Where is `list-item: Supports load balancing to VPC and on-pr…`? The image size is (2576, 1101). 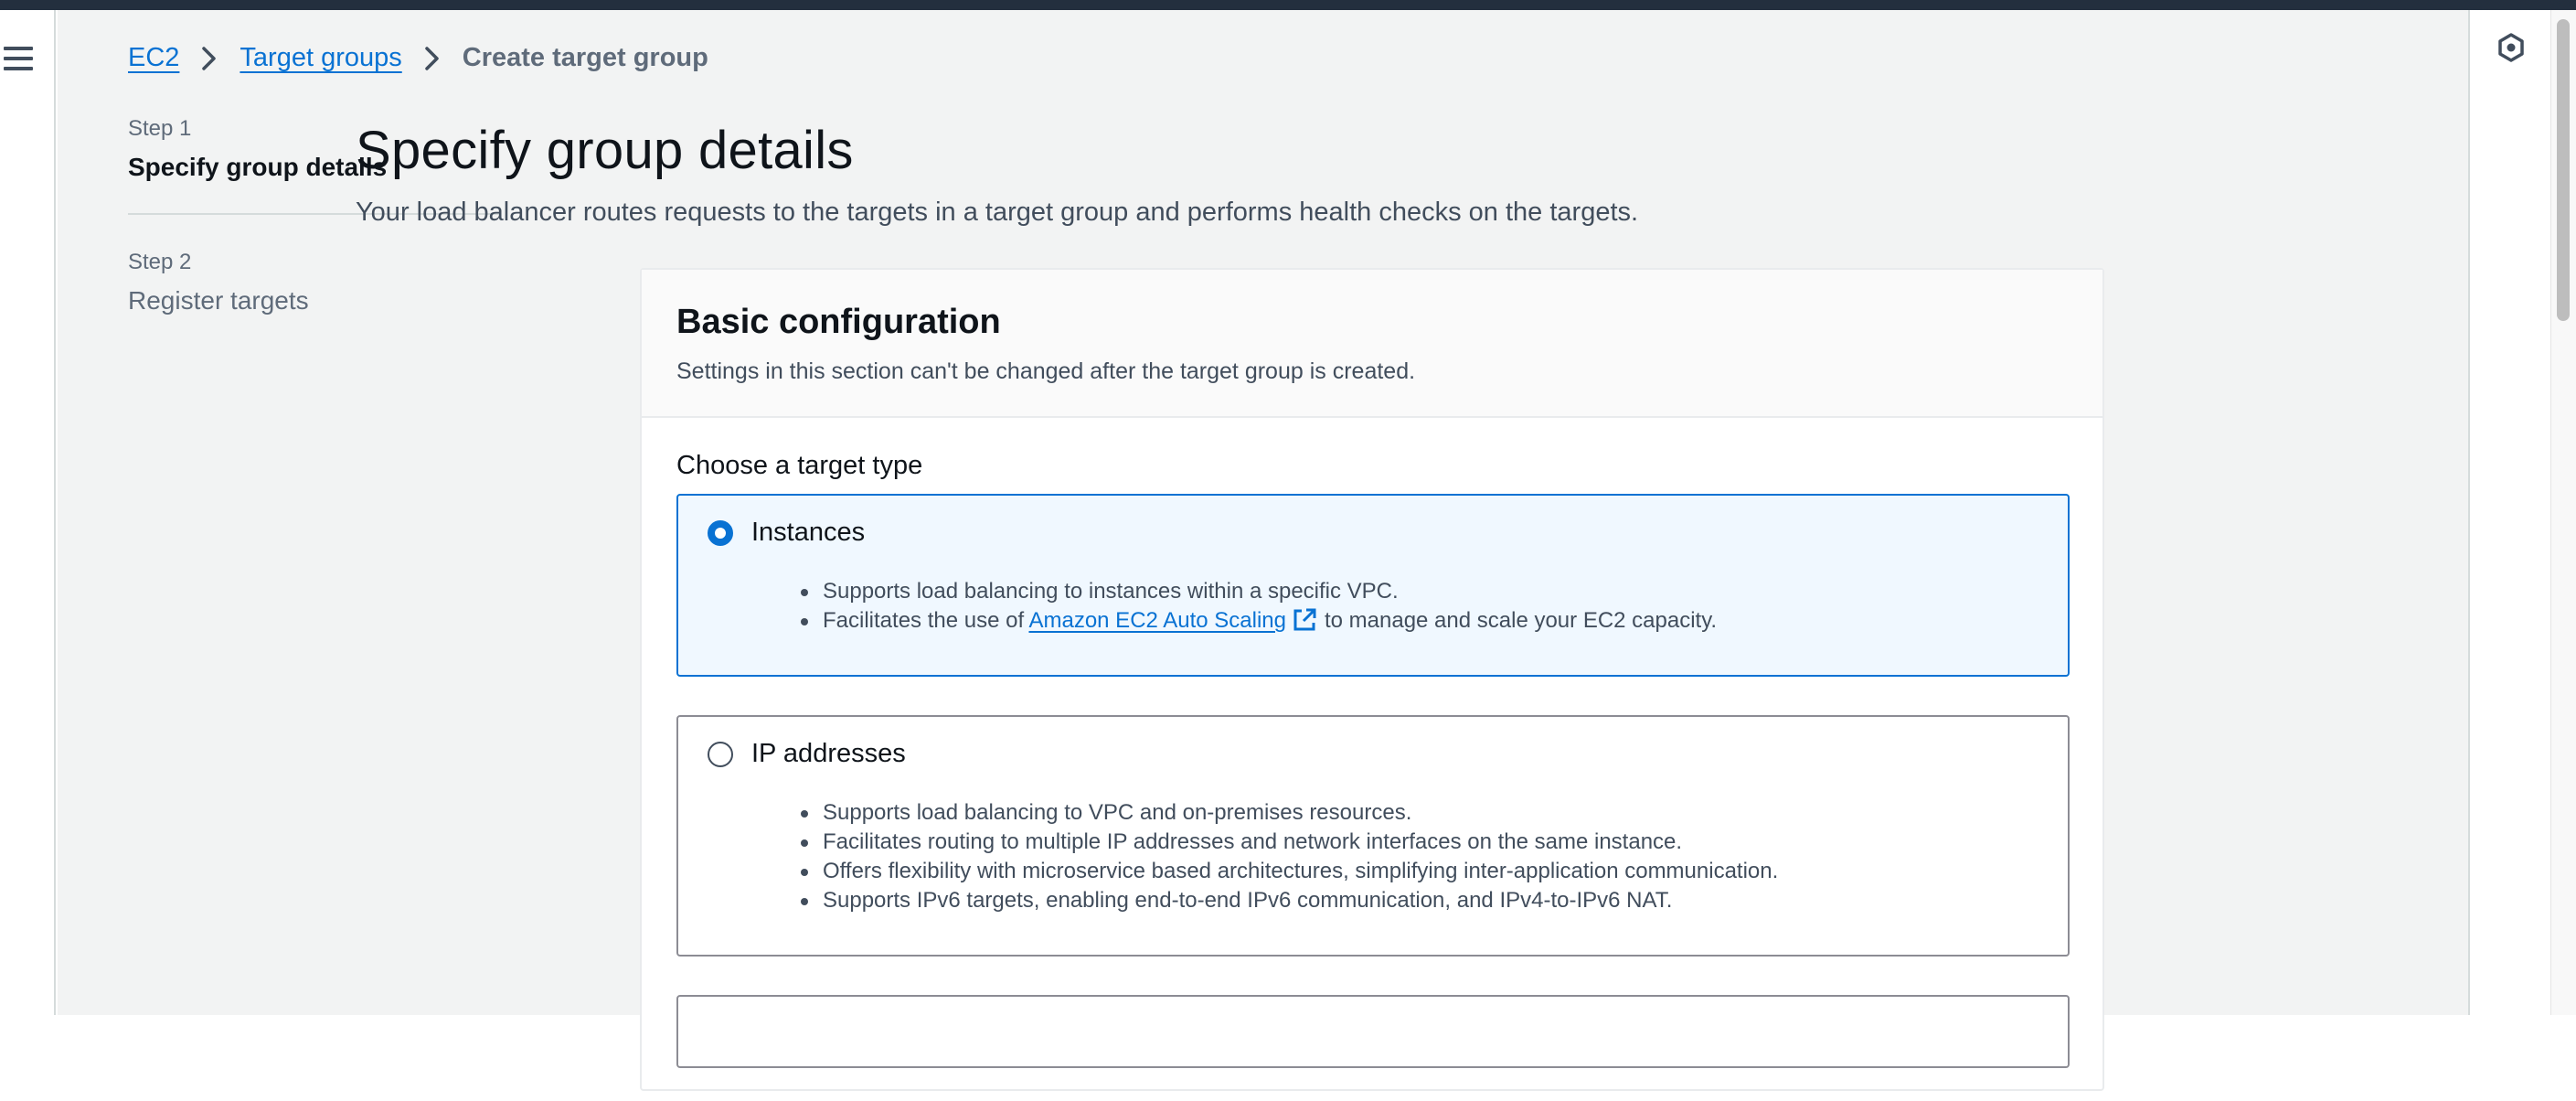 list-item: Supports load balancing to VPC and on-pr… is located at coordinates (1434, 813).